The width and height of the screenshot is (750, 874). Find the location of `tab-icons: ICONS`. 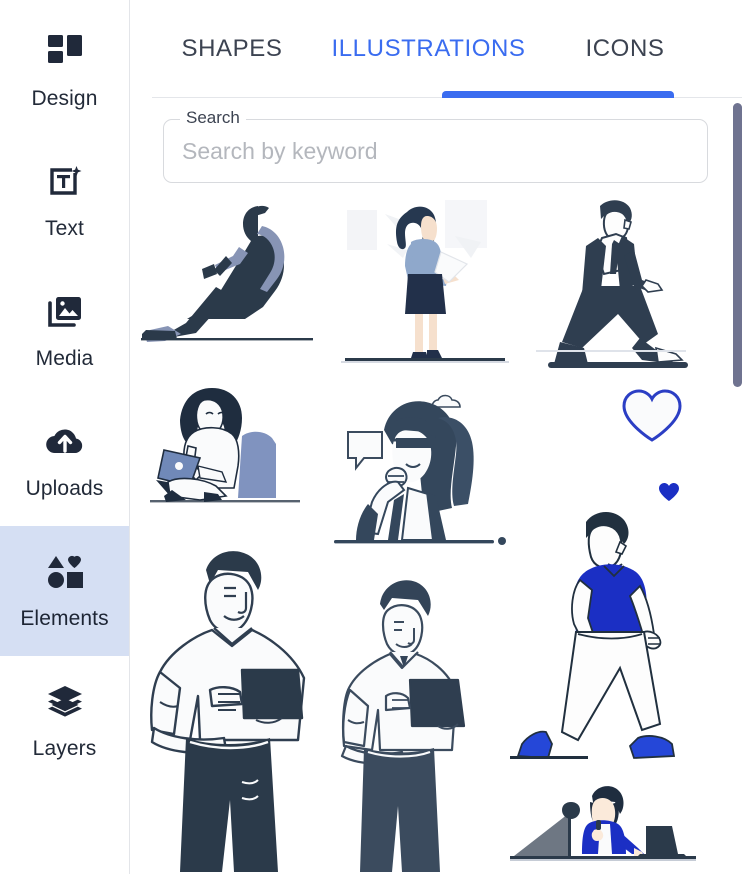

tab-icons: ICONS is located at coordinates (625, 49).